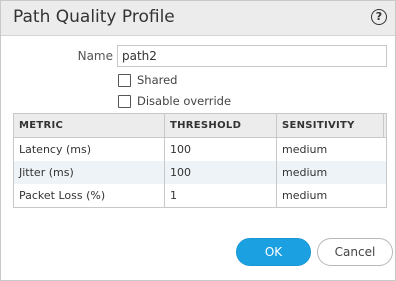 This screenshot has width=396, height=281. Describe the element at coordinates (46, 172) in the screenshot. I see `metric-cell: Jitter (ms)` at that location.